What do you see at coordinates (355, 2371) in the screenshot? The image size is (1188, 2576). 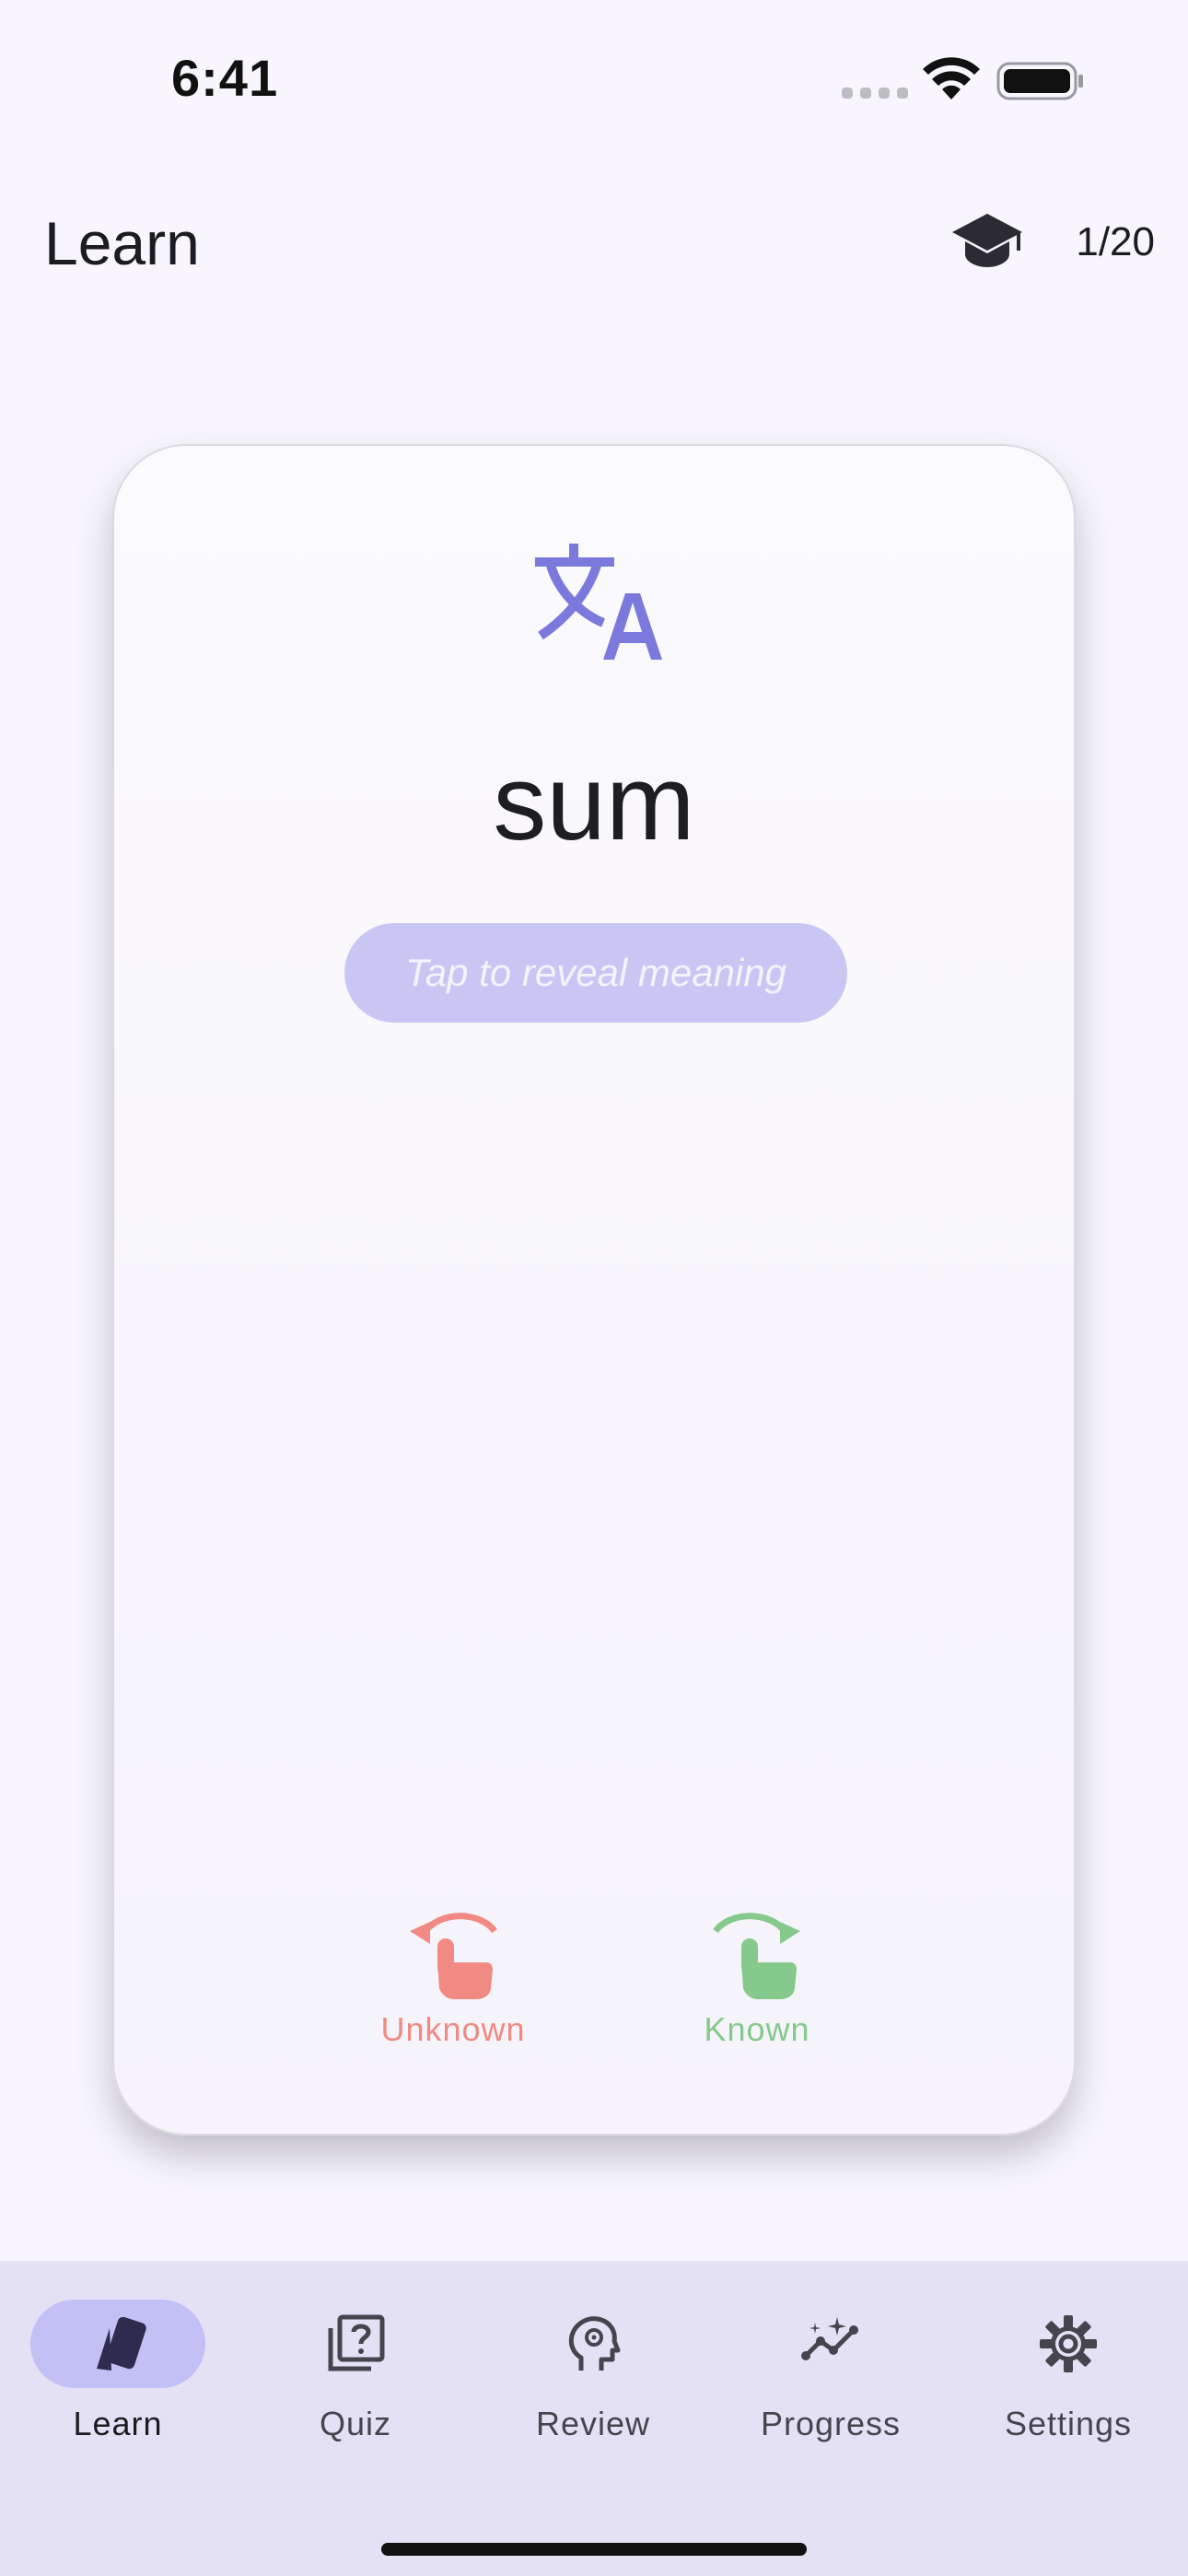 I see `nav-item-quiz: Quiz` at bounding box center [355, 2371].